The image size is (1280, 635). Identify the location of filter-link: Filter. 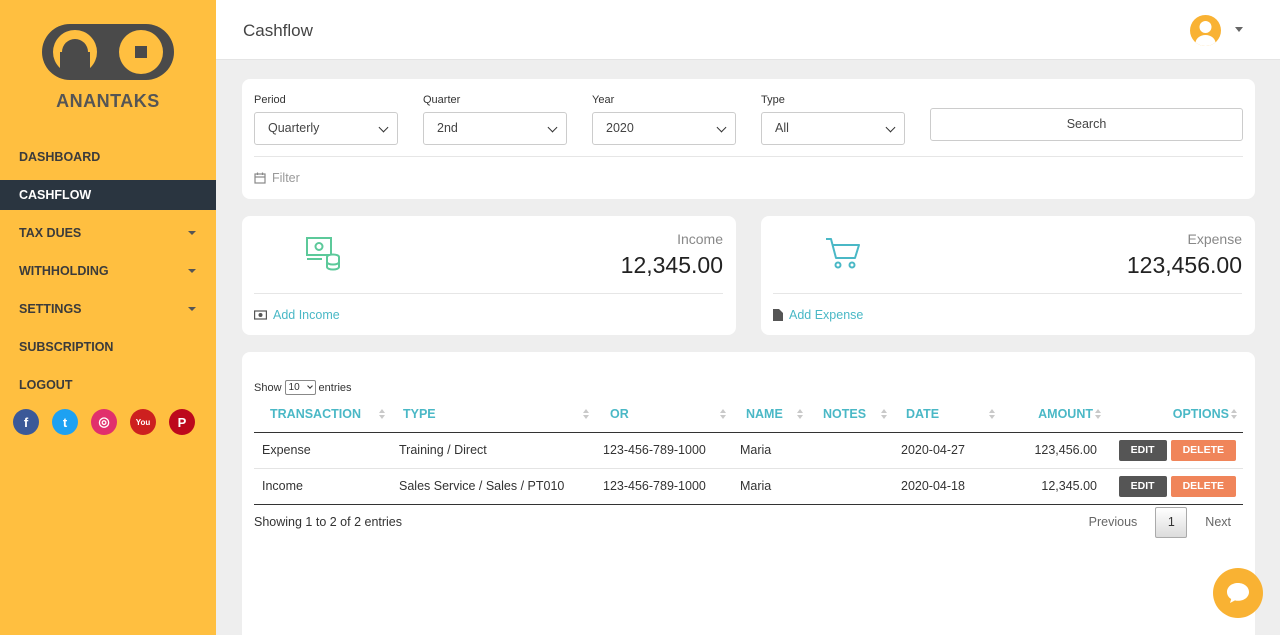
(277, 178).